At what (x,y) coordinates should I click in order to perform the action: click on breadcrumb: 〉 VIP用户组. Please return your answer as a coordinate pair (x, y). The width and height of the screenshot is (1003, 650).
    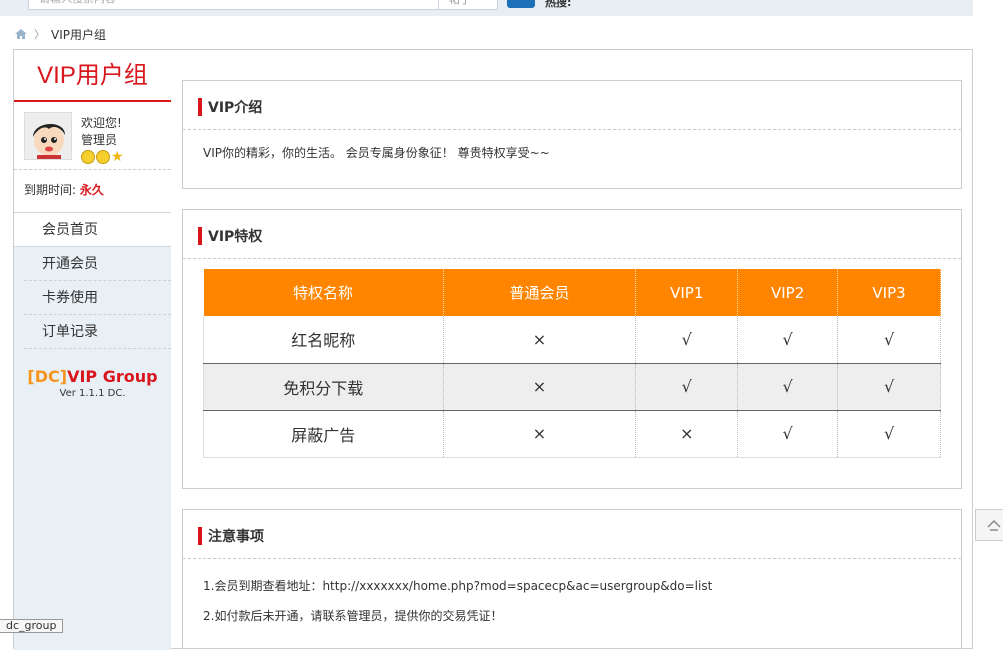
    Looking at the image, I should click on (60, 34).